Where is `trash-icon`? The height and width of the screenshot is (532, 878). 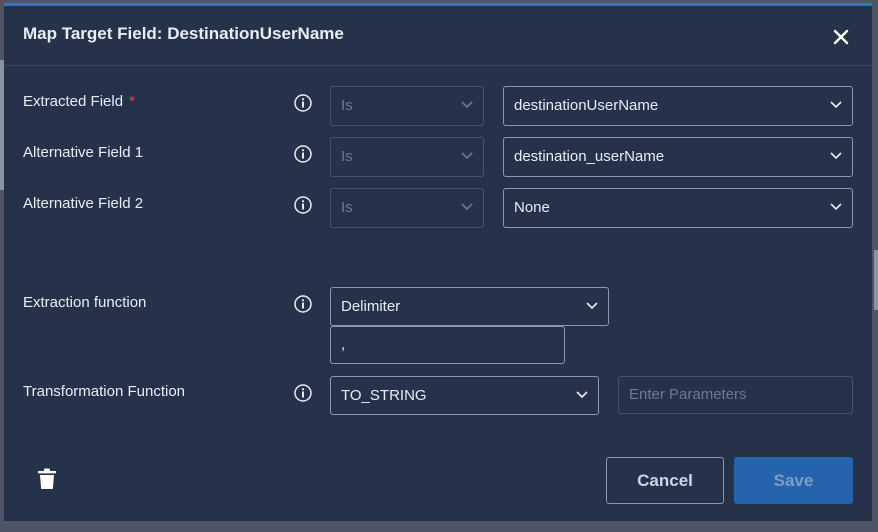 trash-icon is located at coordinates (47, 479).